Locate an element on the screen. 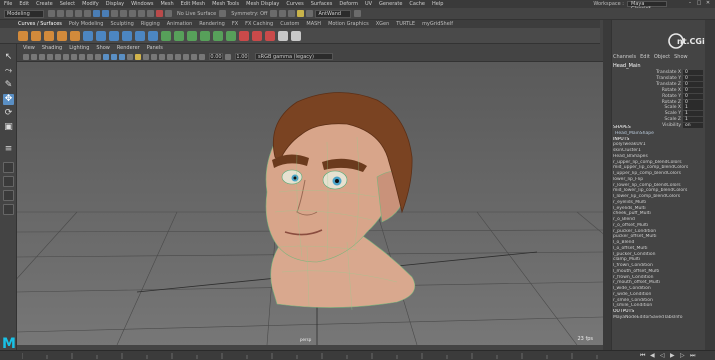 Image resolution: width=715 pixels, height=360 pixels. select-camera-icon is located at coordinates (26, 56).